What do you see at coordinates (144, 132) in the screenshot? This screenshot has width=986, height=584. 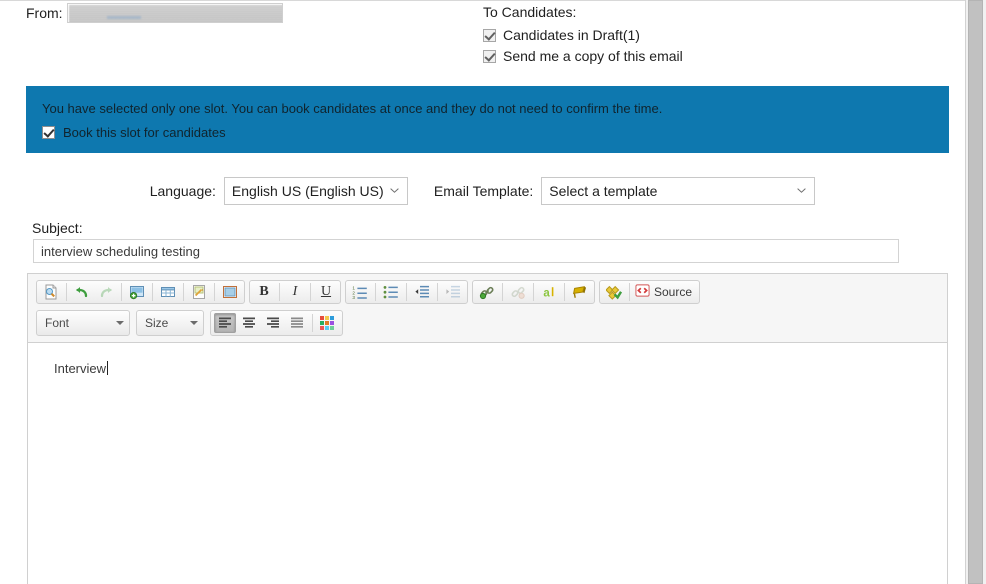 I see `book-slot-label: Book this slot for candidates` at bounding box center [144, 132].